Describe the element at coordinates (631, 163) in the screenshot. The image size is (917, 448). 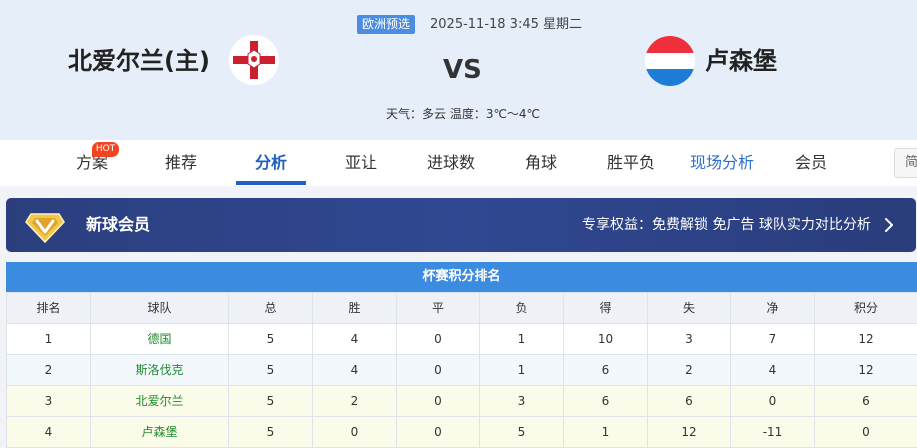
I see `tab-win-draw-lose: 胜平负` at that location.